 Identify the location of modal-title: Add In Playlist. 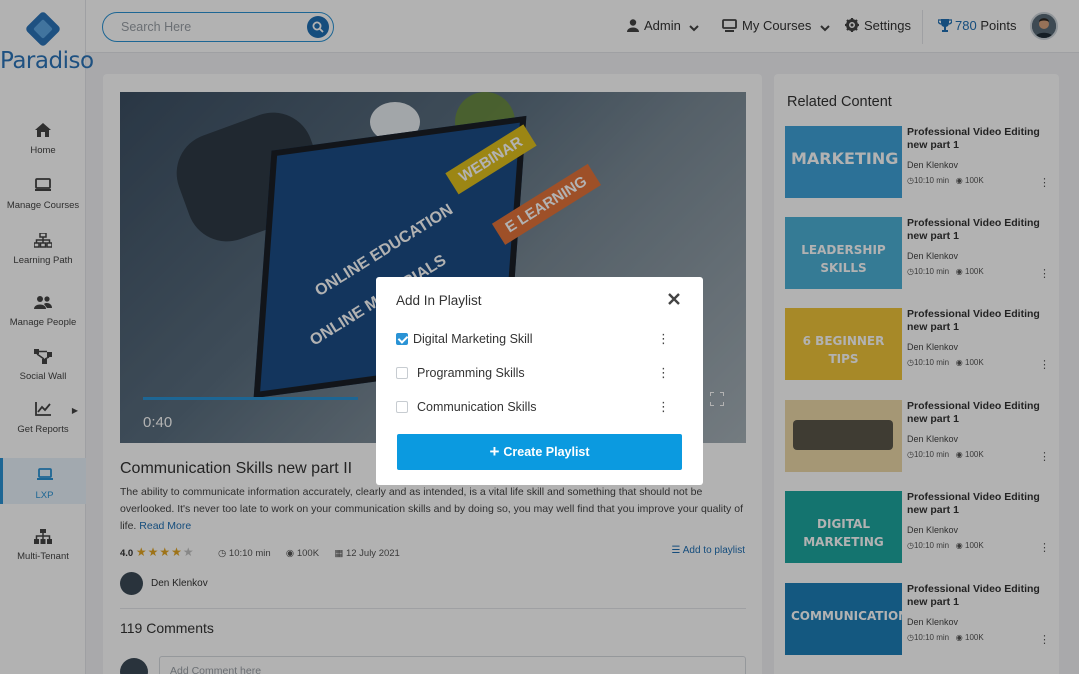
(439, 300).